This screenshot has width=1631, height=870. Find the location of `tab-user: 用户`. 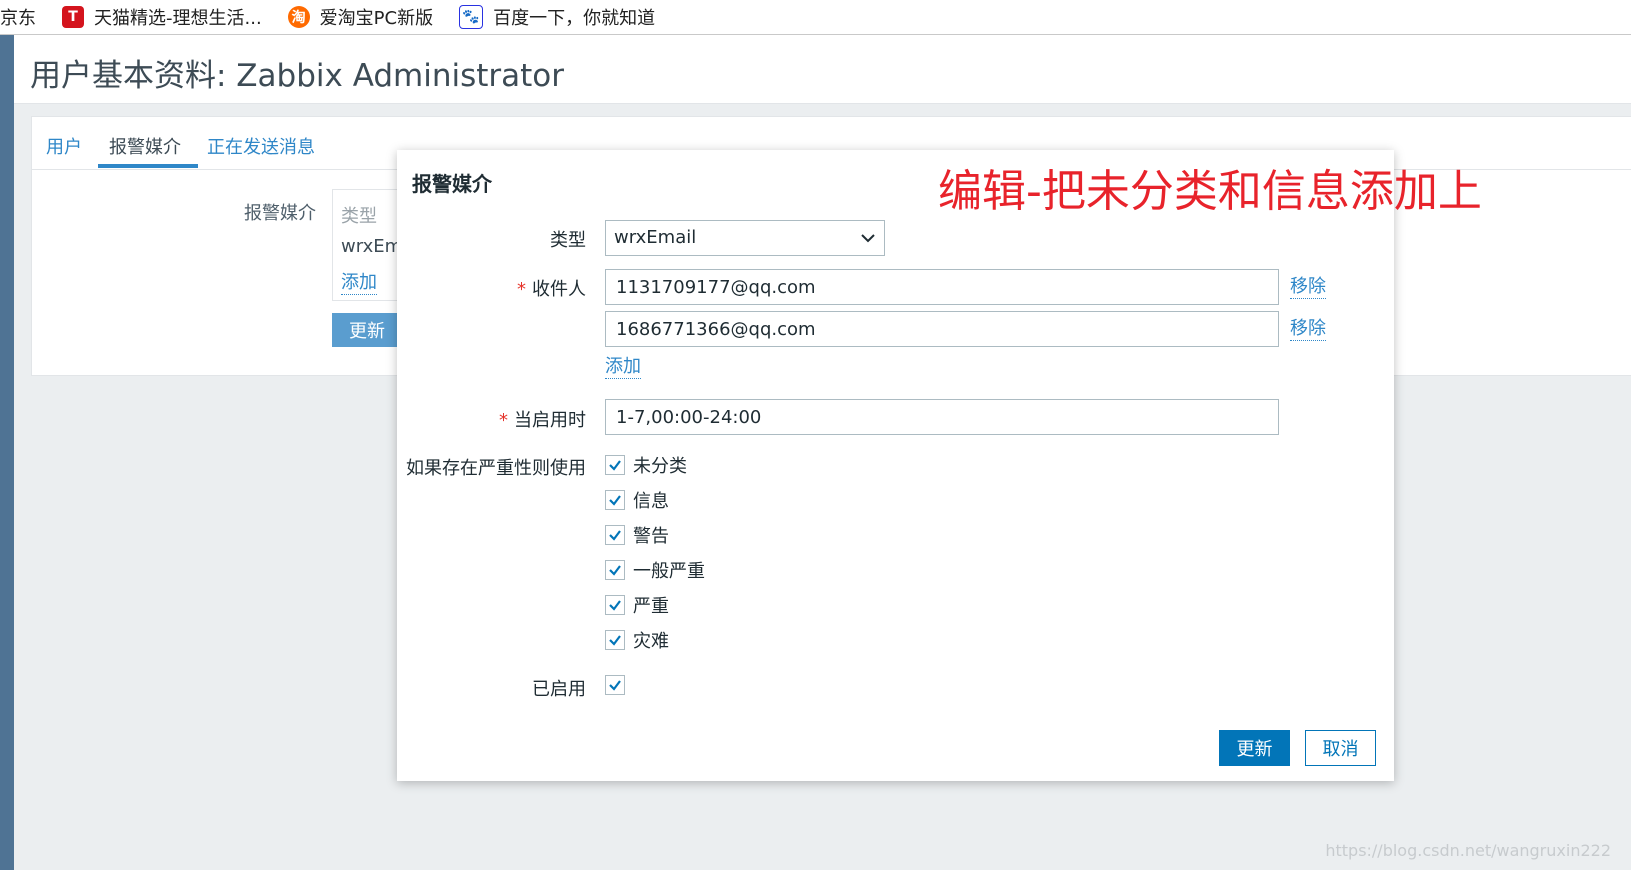

tab-user: 用户 is located at coordinates (64, 146).